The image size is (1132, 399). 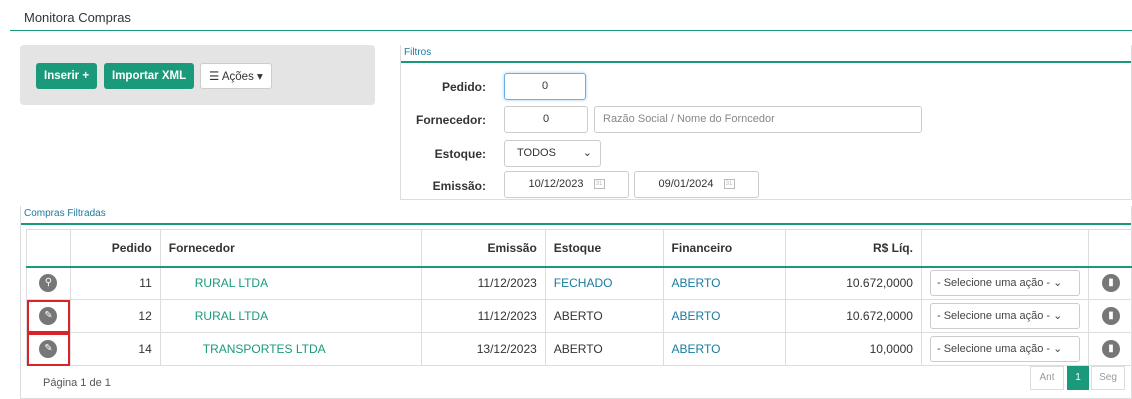 What do you see at coordinates (48, 248) in the screenshot?
I see `header-icon-col` at bounding box center [48, 248].